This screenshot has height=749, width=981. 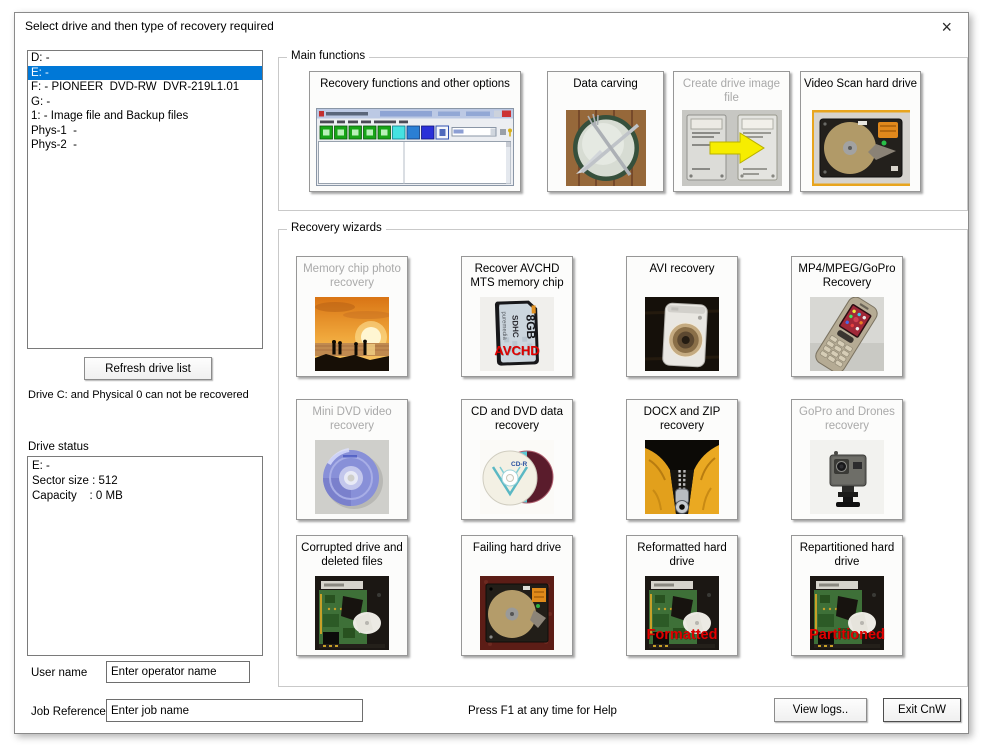 I want to click on drive-status-box: E: - Sector size : 512 Capacity : 0 MB, so click(x=145, y=556).